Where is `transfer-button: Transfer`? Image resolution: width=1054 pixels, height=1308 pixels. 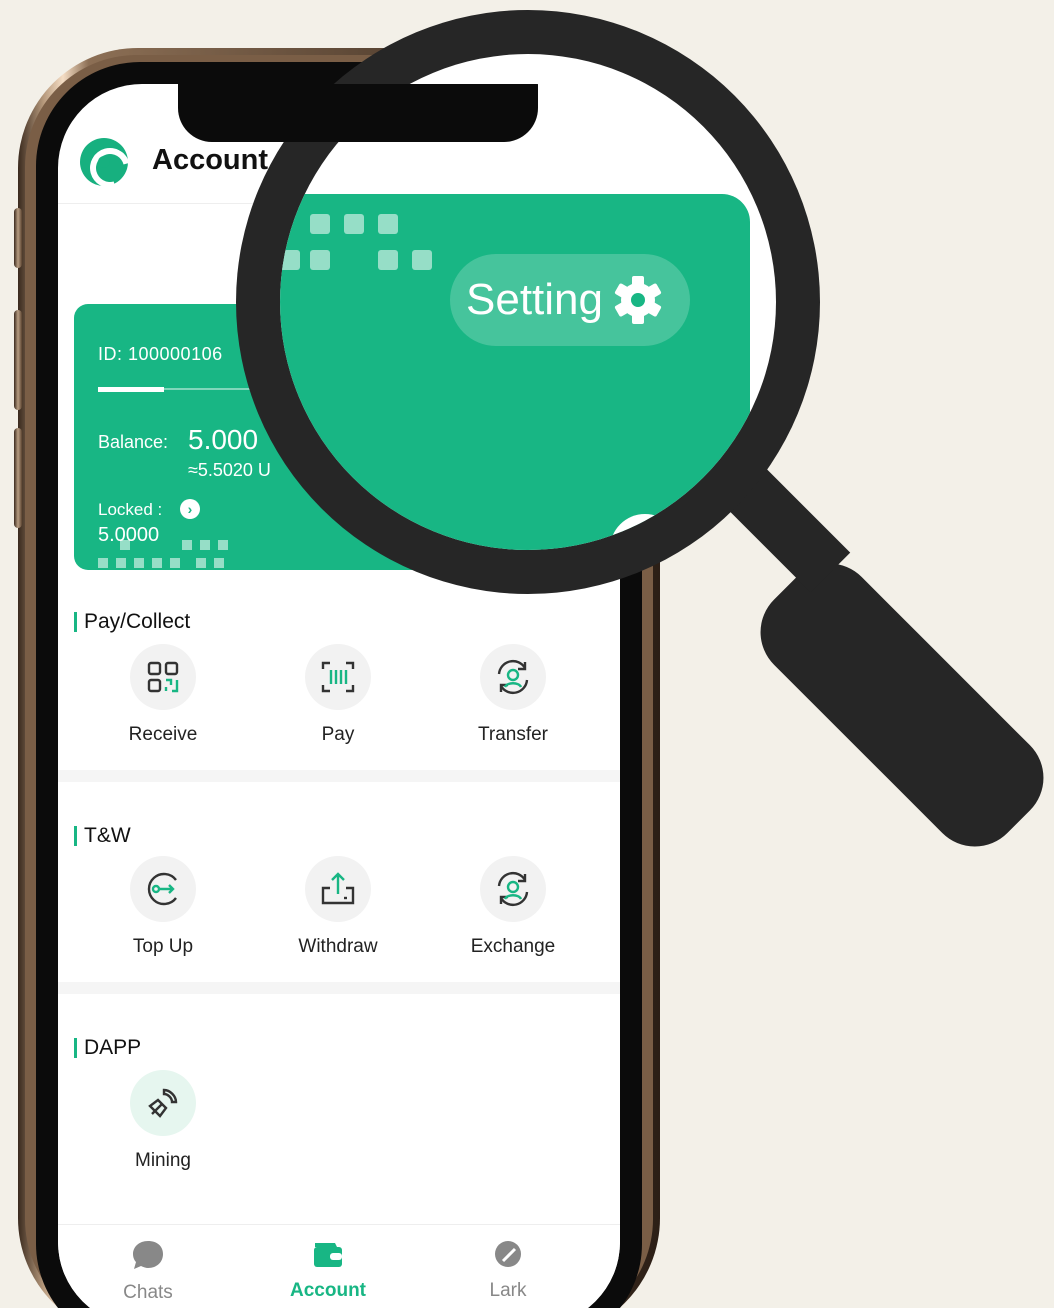
transfer-button: Transfer is located at coordinates (513, 695).